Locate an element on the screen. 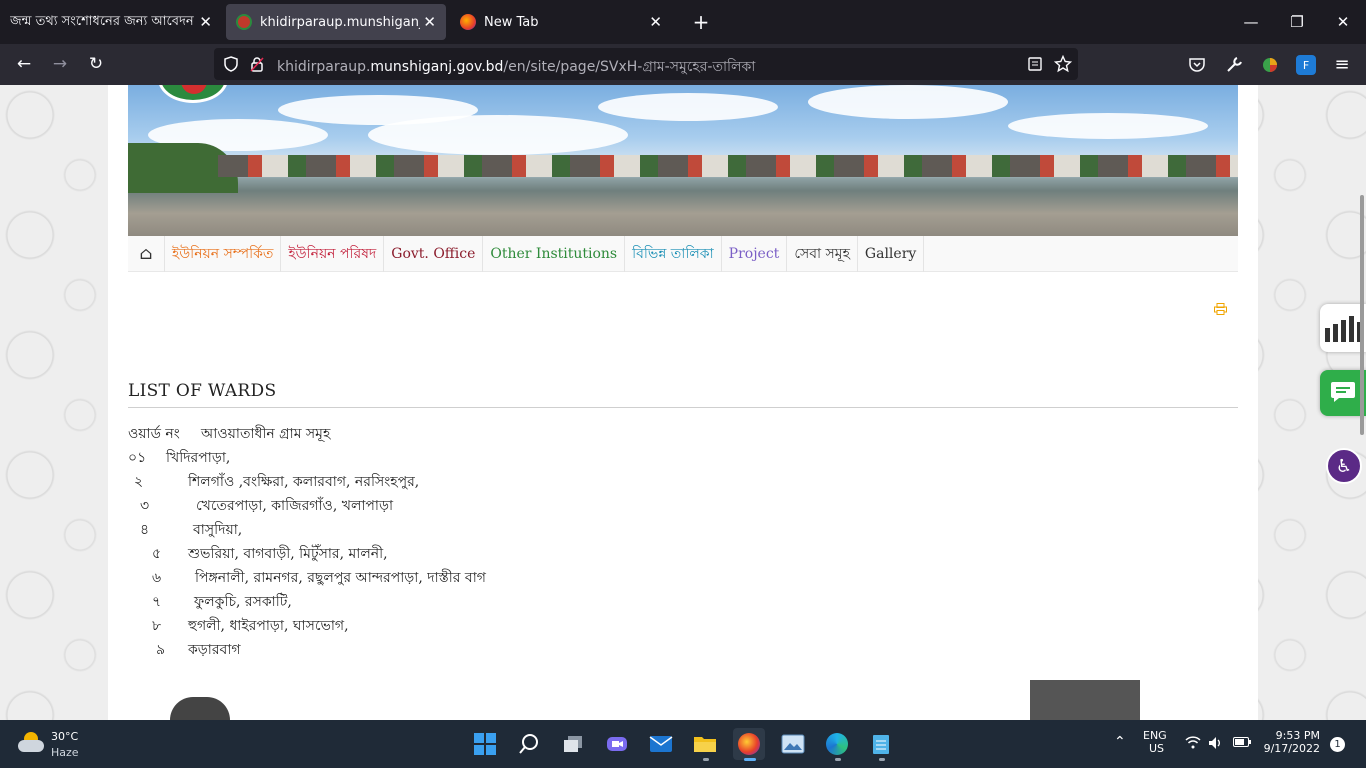 The image size is (1366, 768). url-path: /en/site/page/SVxH-গ্রাম-সমুহের-তালিকা is located at coordinates (629, 67).